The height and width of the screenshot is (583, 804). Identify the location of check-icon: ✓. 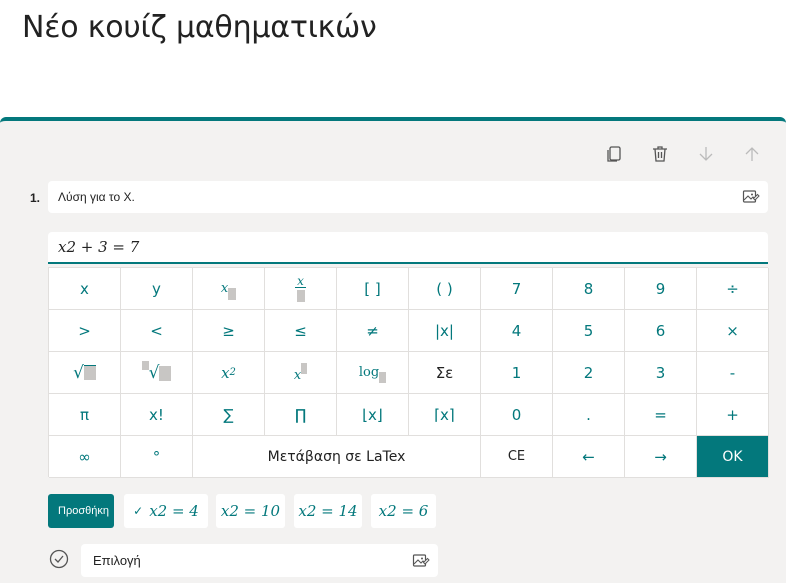
(138, 511).